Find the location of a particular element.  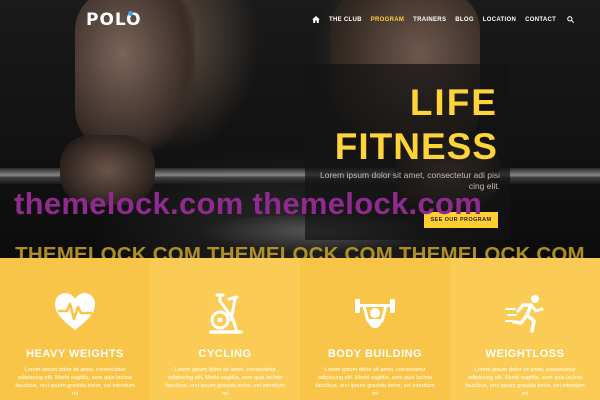

feature-title: WEIGHTLOSS is located at coordinates (525, 354).